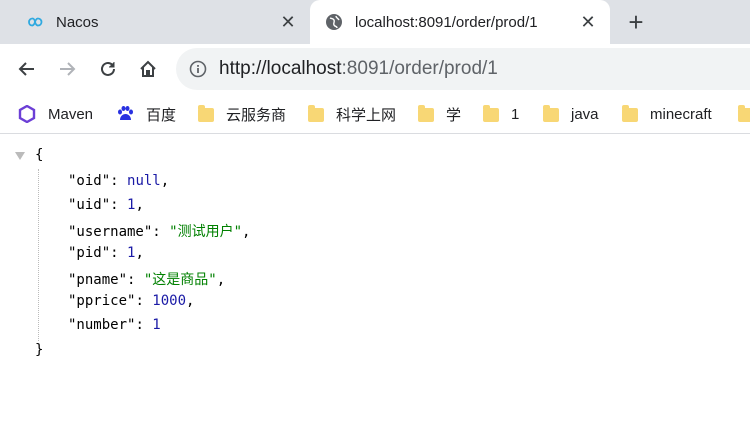 Image resolution: width=750 pixels, height=422 pixels. I want to click on bookmarks-bar: Maven 百度 云服务商 科学上网 学 1 java minecraft, so click(375, 114).